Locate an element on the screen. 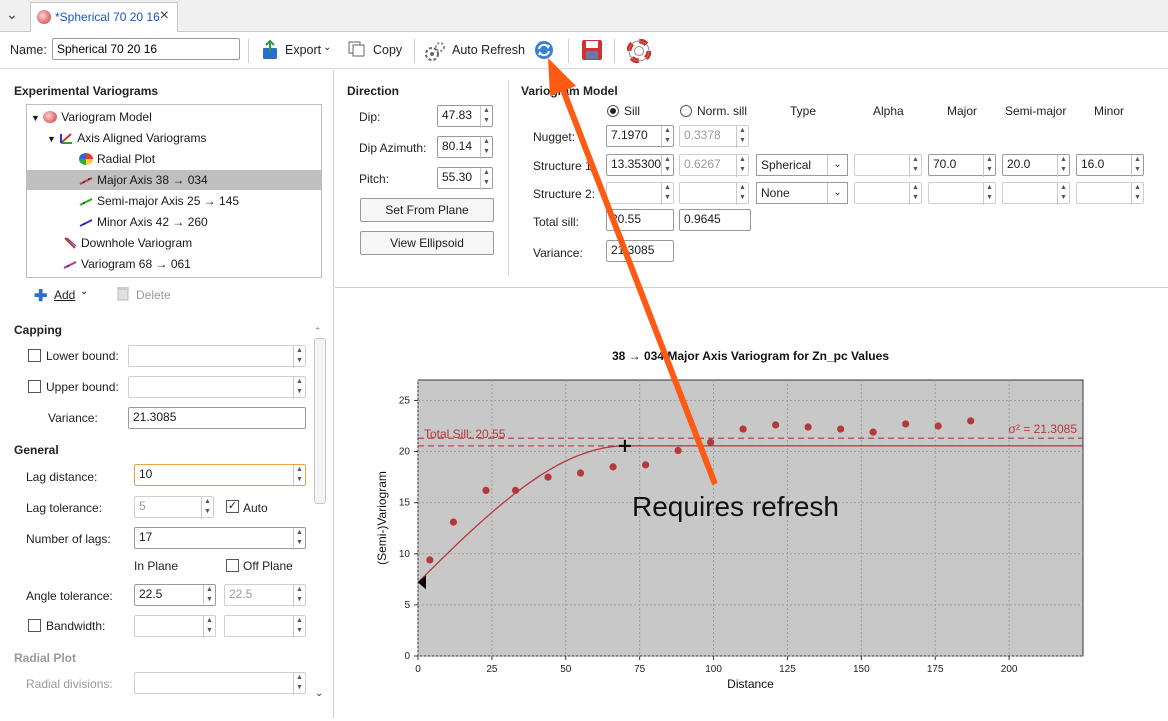  upper-bound-input: ▲ ▼ is located at coordinates (217, 387).